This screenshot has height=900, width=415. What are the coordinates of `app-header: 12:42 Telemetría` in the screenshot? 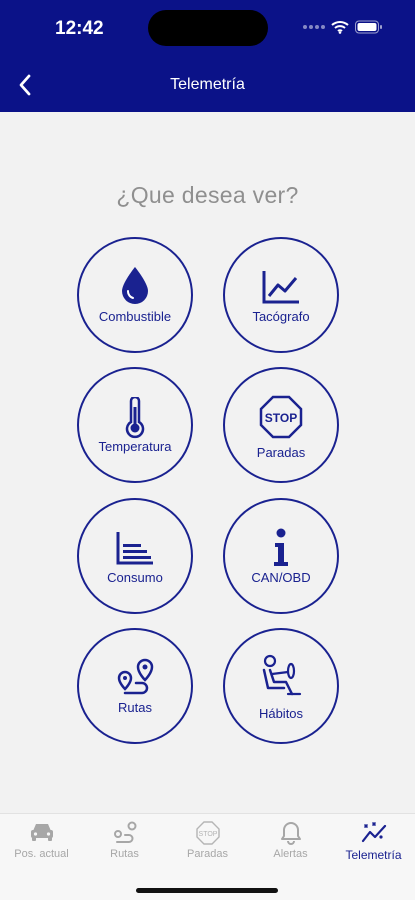 It's located at (207, 56).